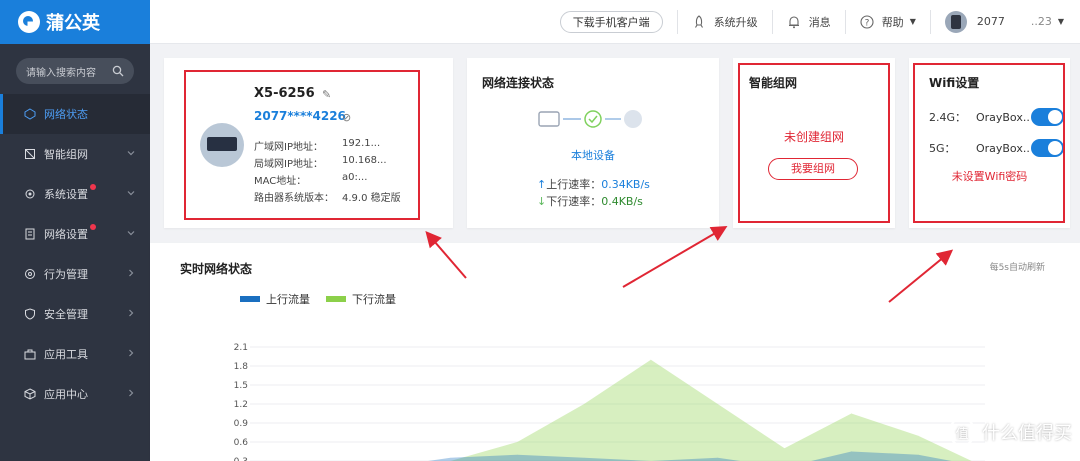 This screenshot has width=1080, height=461. What do you see at coordinates (518, 83) in the screenshot?
I see `network-status-title: 网络连接状态` at bounding box center [518, 83].